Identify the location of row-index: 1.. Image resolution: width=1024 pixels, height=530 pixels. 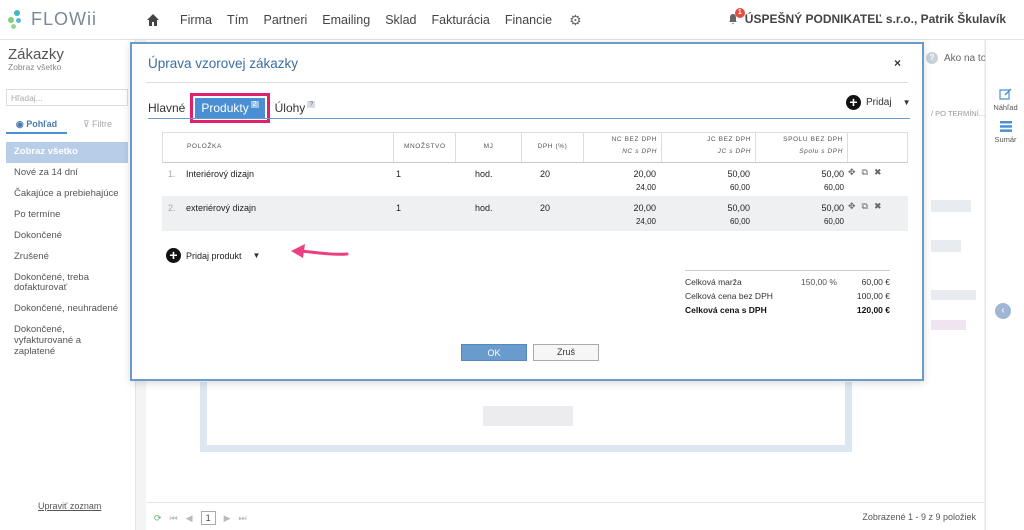
(172, 174).